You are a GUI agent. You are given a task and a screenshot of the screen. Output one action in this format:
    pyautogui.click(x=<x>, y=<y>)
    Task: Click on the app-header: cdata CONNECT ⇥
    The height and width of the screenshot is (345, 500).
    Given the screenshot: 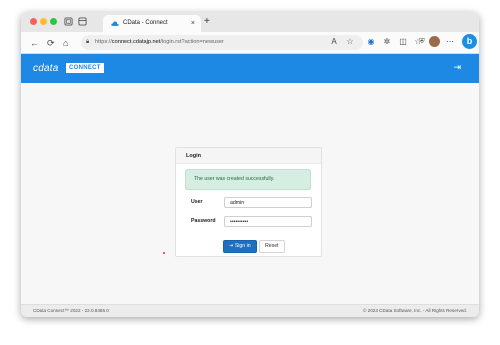 What is the action you would take?
    pyautogui.click(x=250, y=68)
    